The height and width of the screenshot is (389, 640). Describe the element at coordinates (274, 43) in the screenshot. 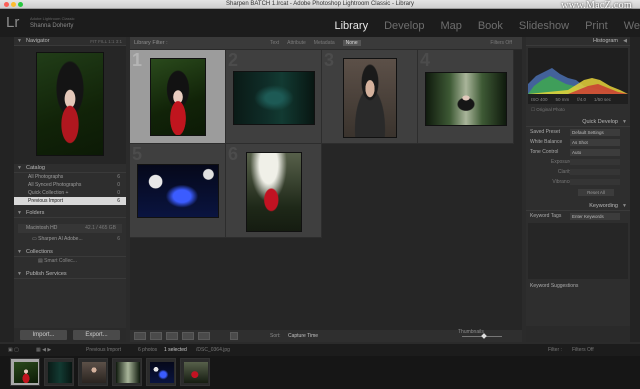

I see `filter-tab-text: Text` at that location.